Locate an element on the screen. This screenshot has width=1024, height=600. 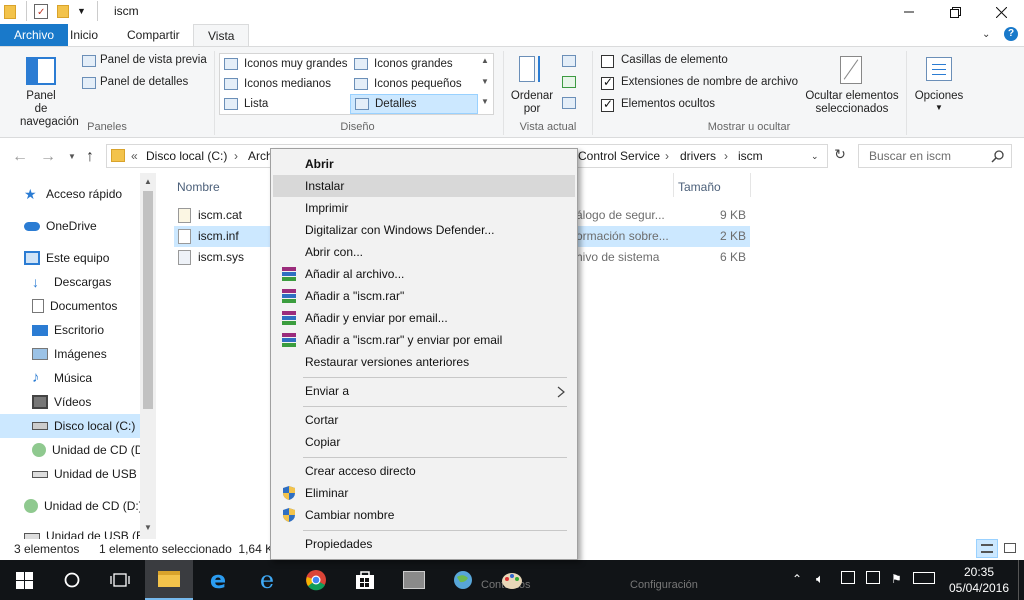
menu-item-cut: Cortar is located at coordinates (424, 420).